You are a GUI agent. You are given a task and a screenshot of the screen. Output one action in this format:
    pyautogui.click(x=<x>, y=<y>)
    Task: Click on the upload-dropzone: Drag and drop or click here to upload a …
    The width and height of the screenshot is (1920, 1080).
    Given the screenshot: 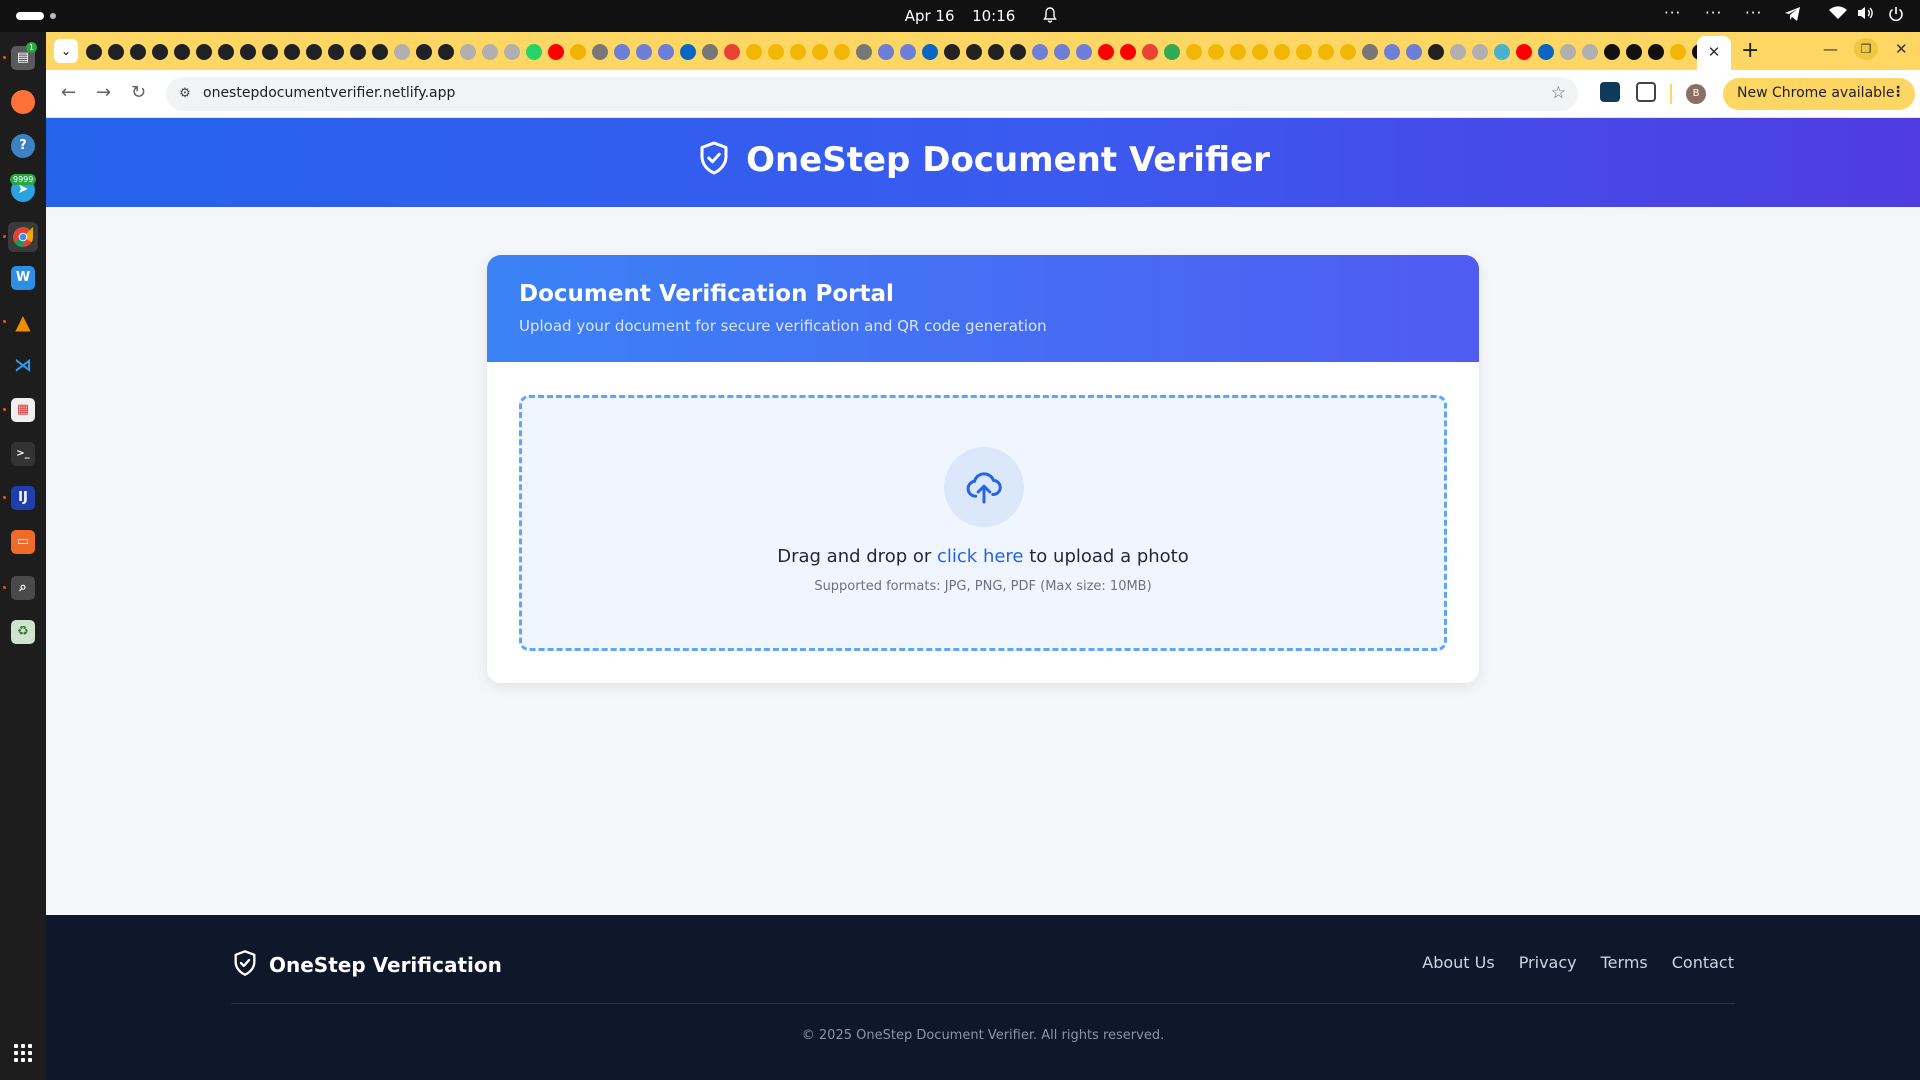 What is the action you would take?
    pyautogui.click(x=983, y=523)
    